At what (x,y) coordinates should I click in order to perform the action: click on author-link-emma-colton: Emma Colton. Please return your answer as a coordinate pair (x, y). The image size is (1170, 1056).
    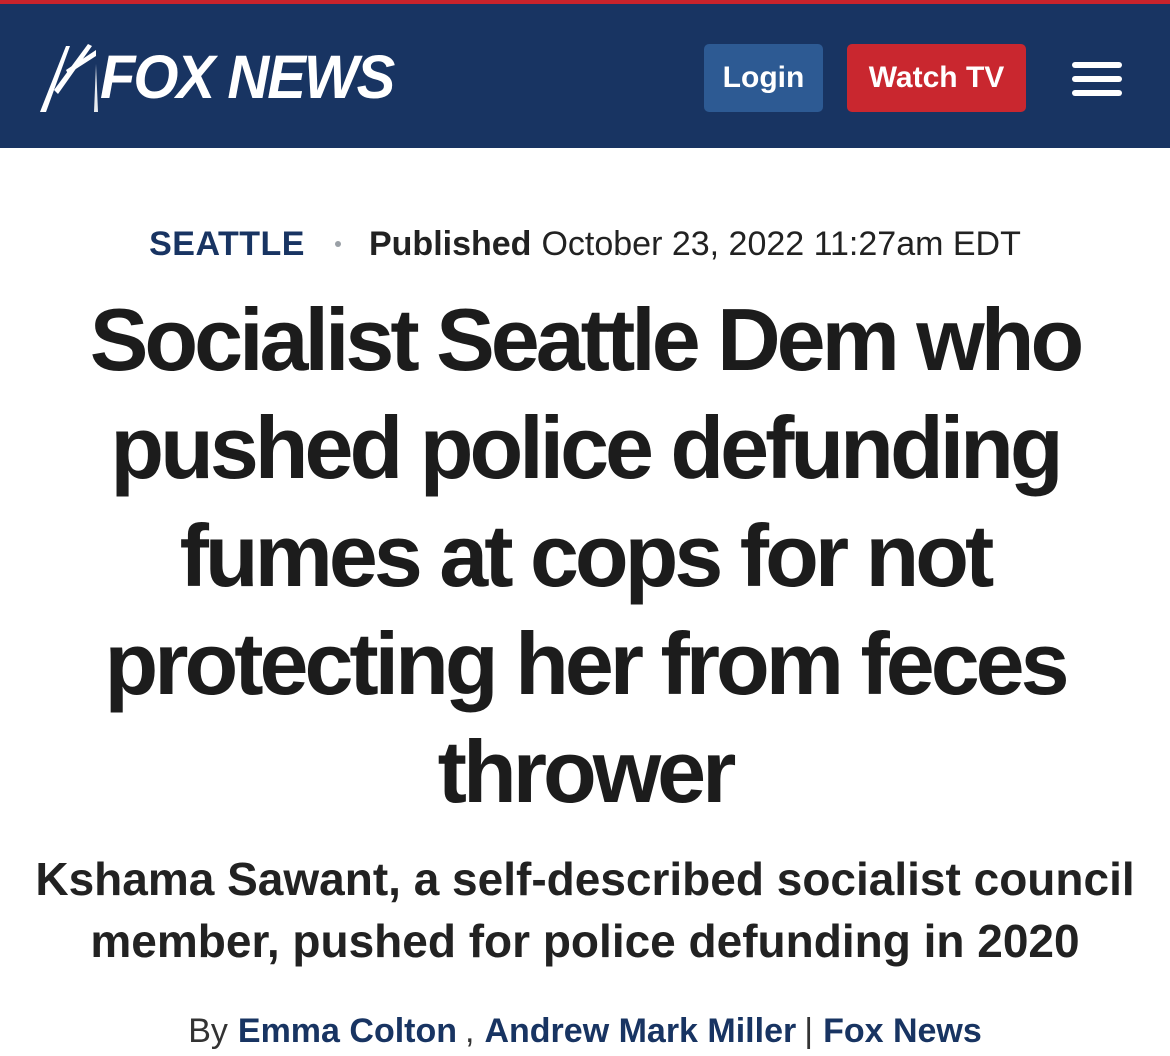
    Looking at the image, I should click on (347, 1031).